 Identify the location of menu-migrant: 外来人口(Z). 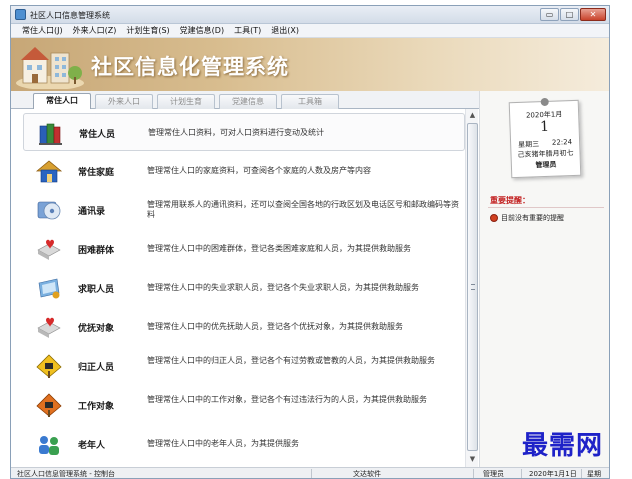
(95, 30).